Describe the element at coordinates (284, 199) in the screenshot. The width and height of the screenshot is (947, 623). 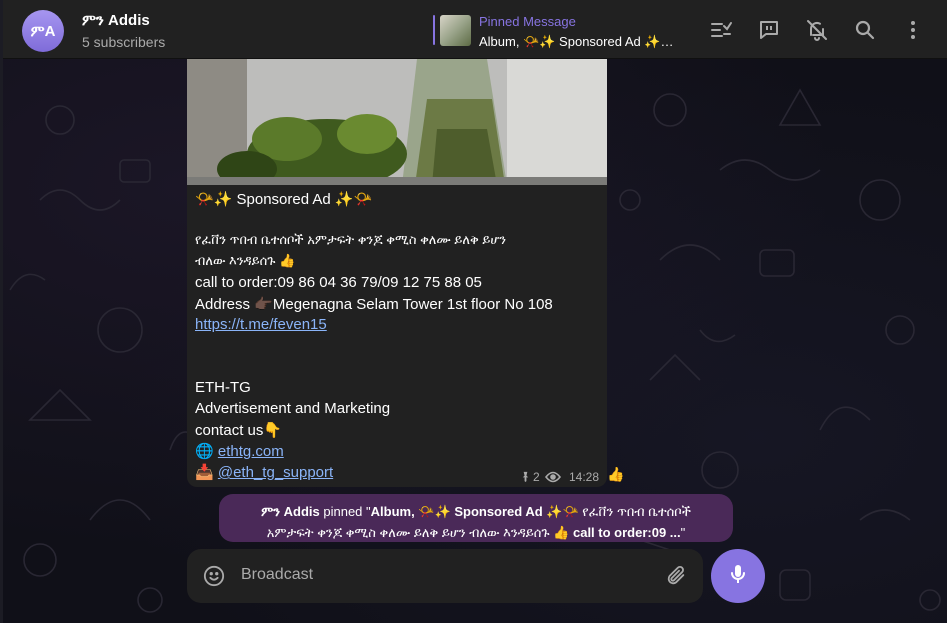
I see `post-ad-title: 📯✨ Sponsored Ad ✨📯` at that location.